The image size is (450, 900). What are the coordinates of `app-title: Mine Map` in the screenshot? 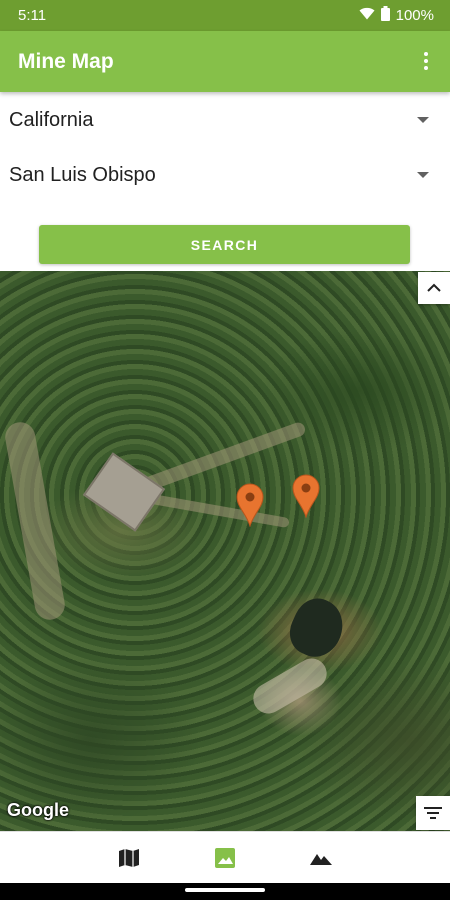 It's located at (66, 61).